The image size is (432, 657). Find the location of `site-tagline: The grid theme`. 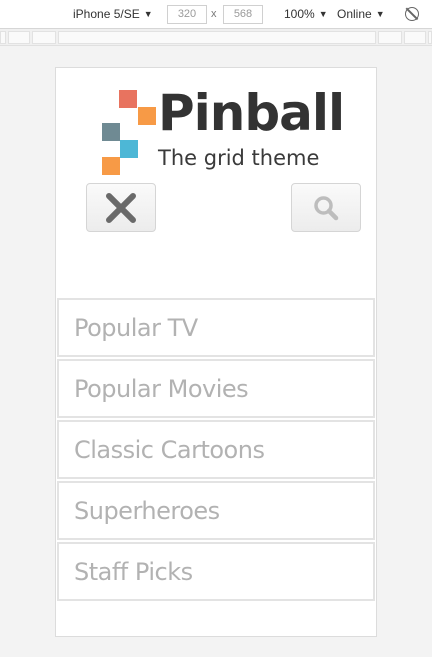

site-tagline: The grid theme is located at coordinates (239, 158).